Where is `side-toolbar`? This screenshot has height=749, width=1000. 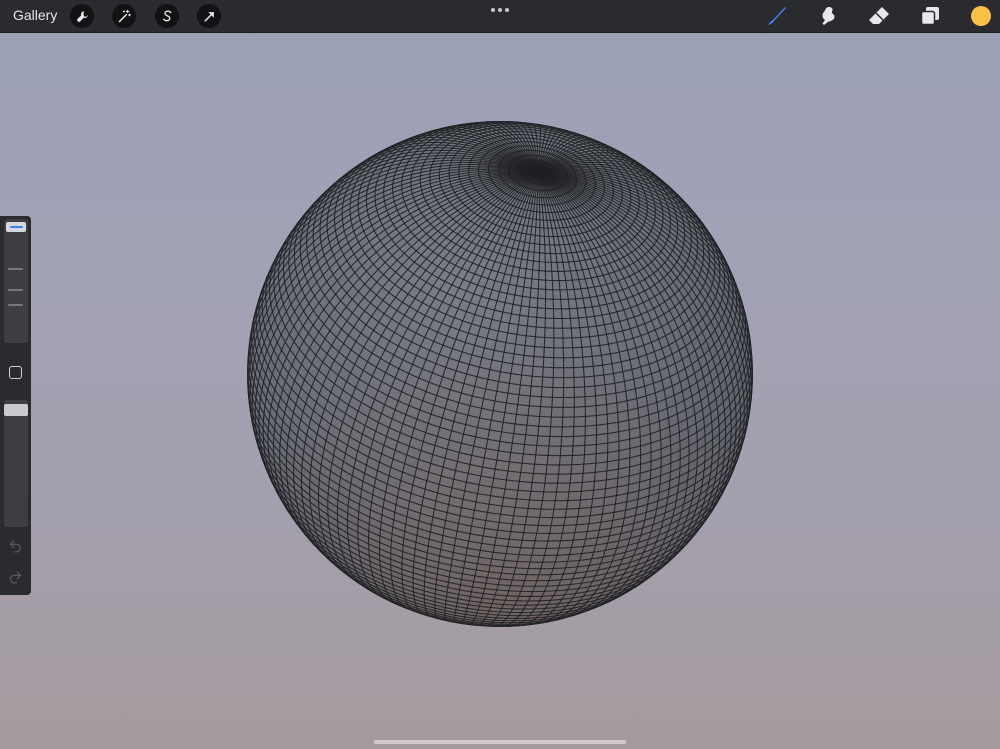
side-toolbar is located at coordinates (15, 405).